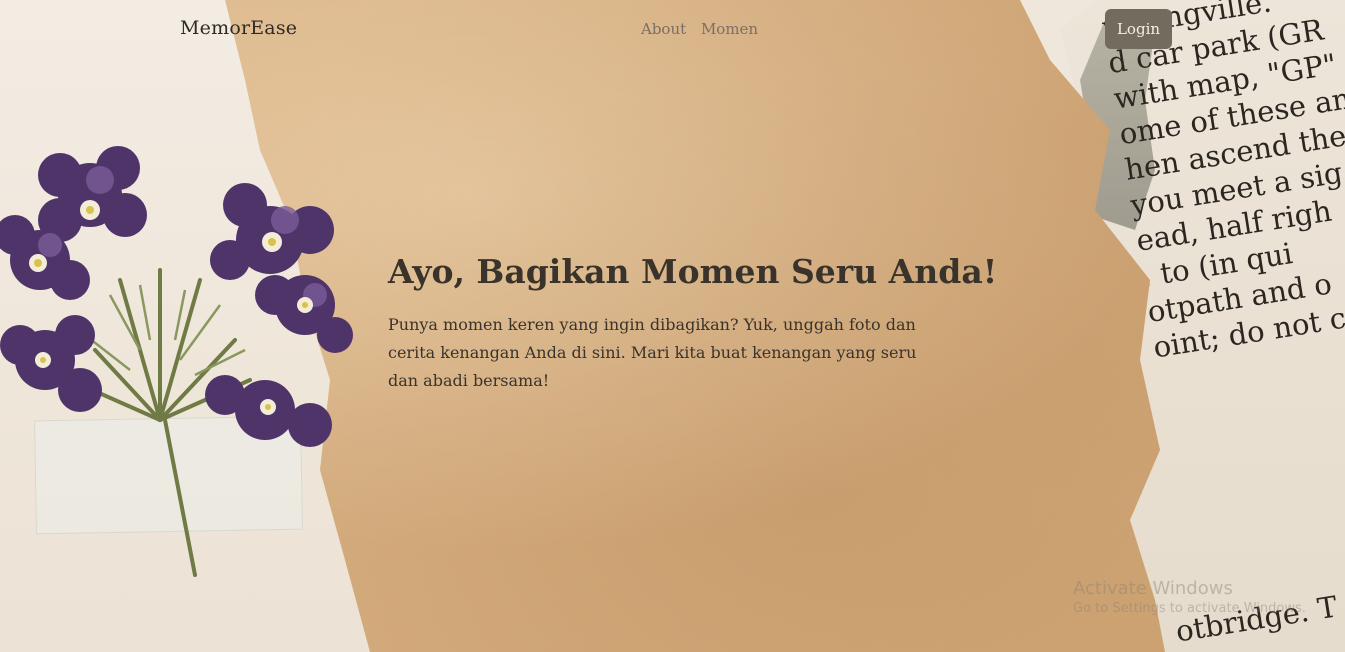 This screenshot has height=652, width=1345. What do you see at coordinates (663, 29) in the screenshot?
I see `nav-link-about: About` at bounding box center [663, 29].